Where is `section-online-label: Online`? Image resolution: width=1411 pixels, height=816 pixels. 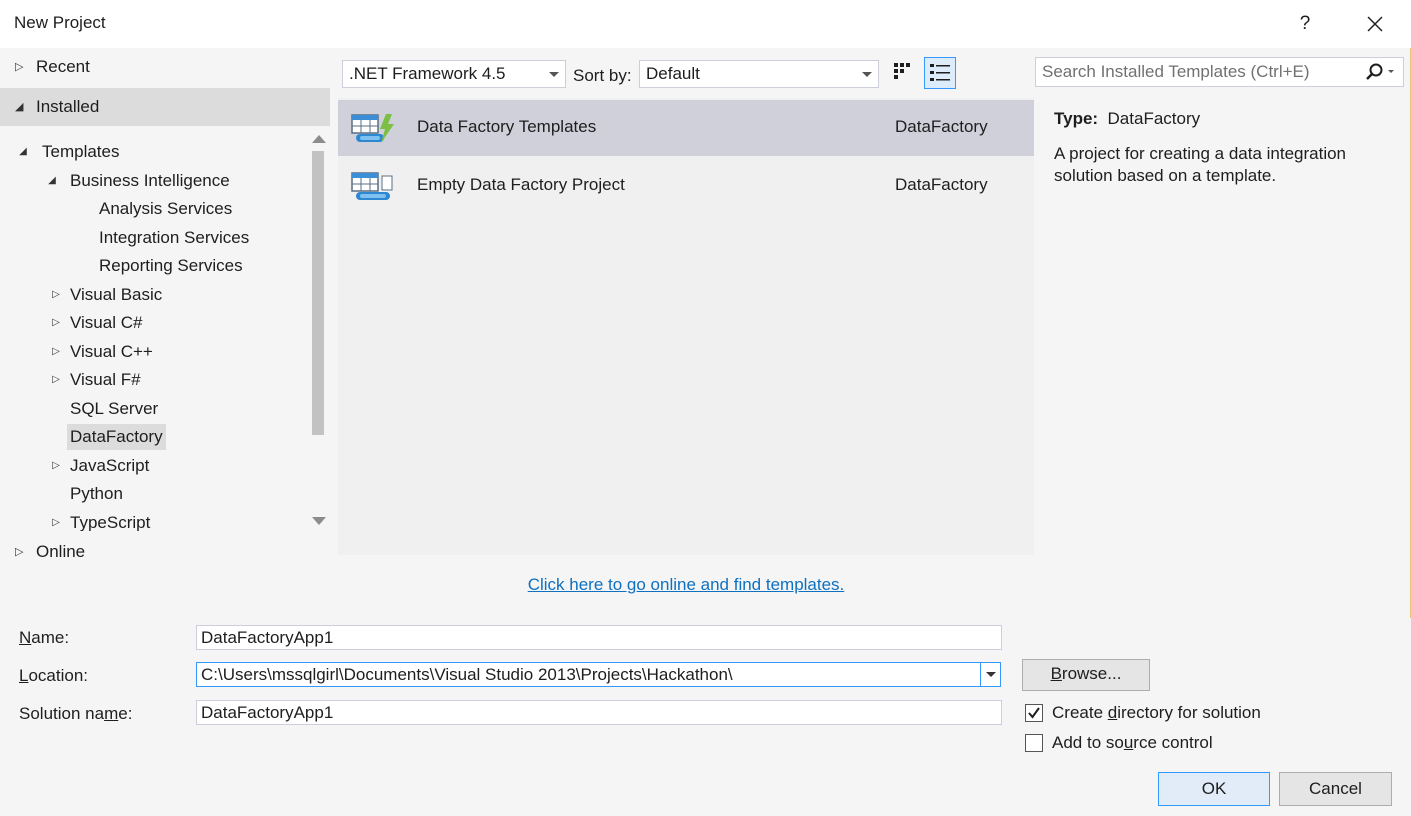
section-online-label: Online is located at coordinates (61, 551).